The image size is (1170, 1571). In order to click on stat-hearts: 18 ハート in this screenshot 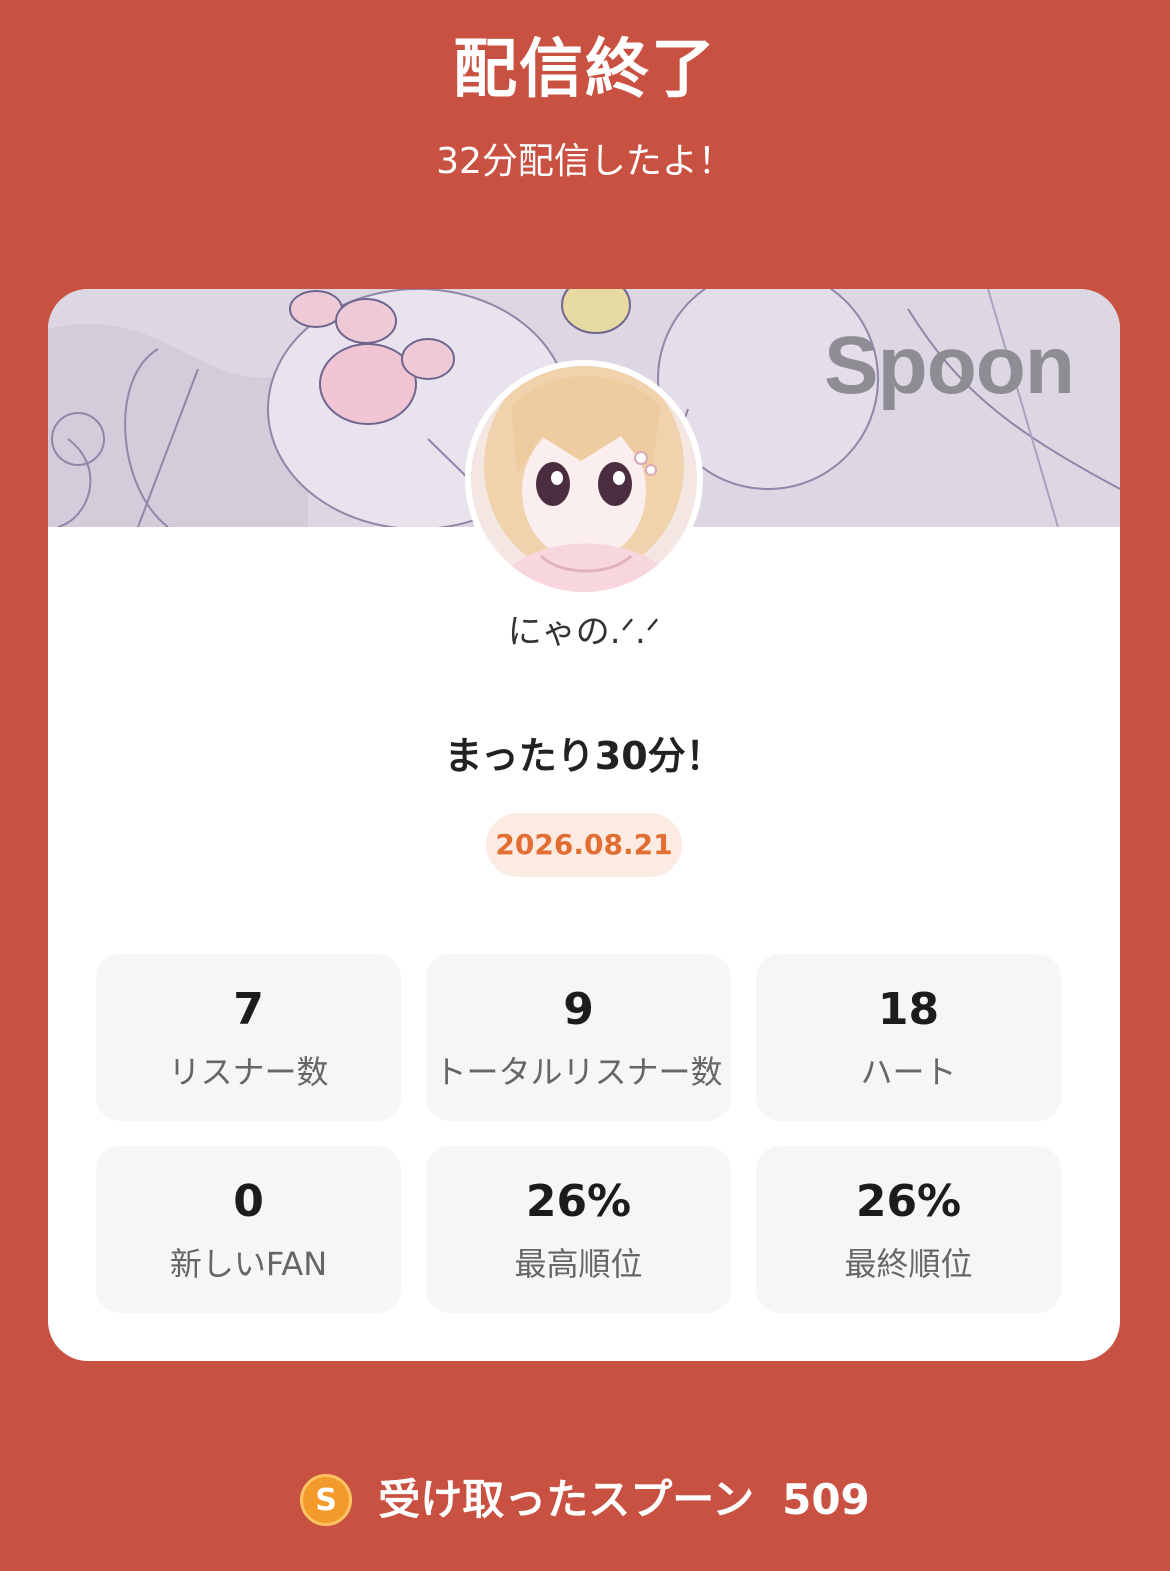, I will do `click(908, 1037)`.